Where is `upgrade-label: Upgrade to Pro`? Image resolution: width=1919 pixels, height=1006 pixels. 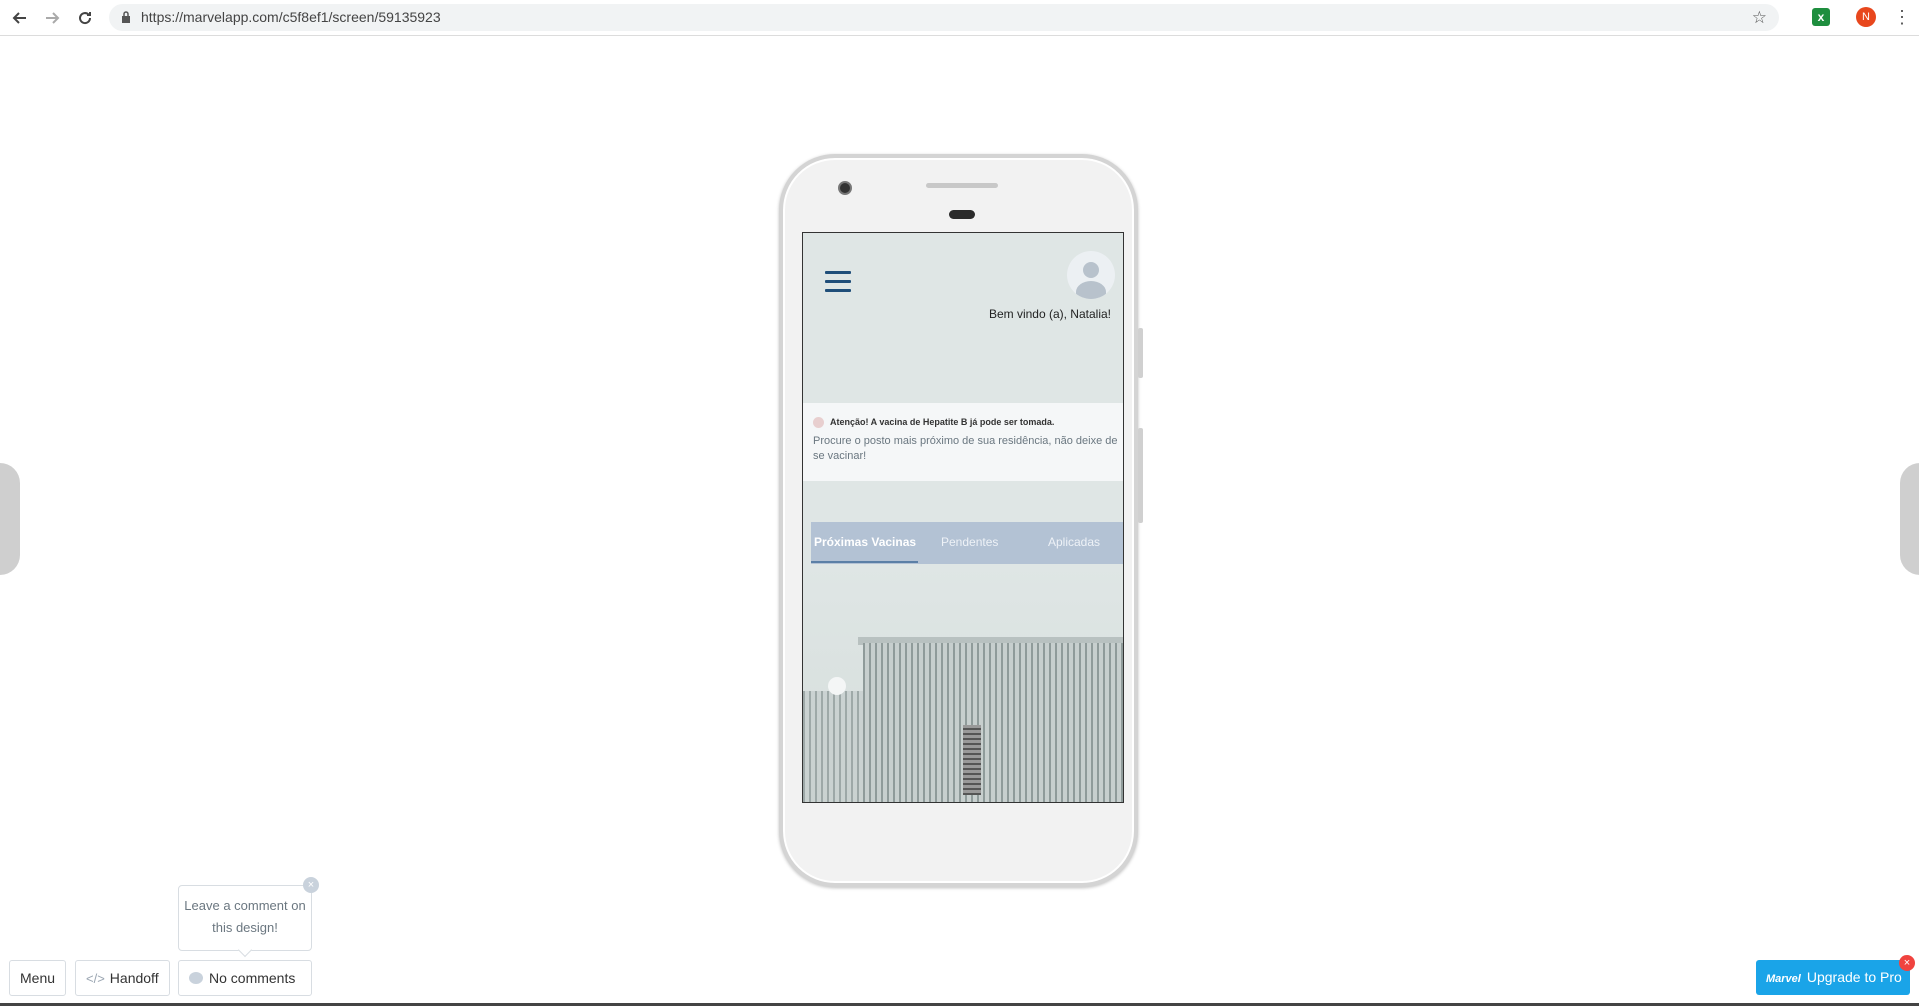
upgrade-label: Upgrade to Pro is located at coordinates (1854, 977).